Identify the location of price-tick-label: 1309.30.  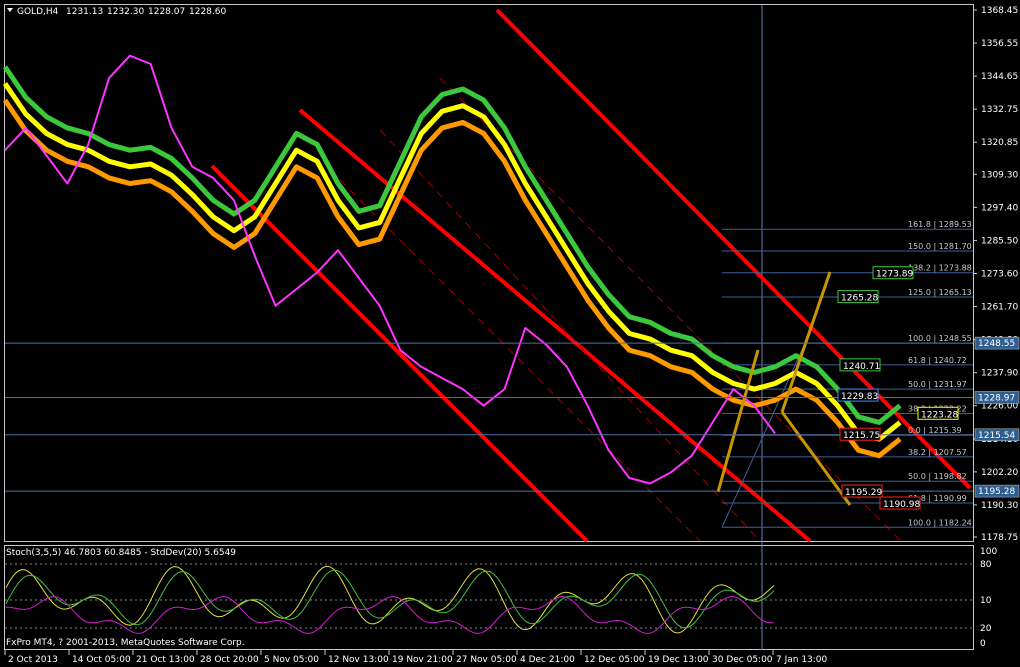
(999, 175).